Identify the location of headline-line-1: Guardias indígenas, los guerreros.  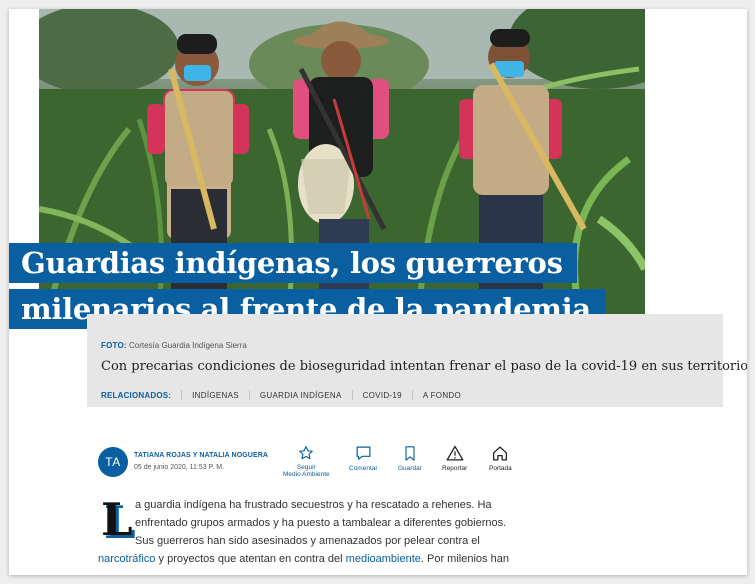
(293, 263).